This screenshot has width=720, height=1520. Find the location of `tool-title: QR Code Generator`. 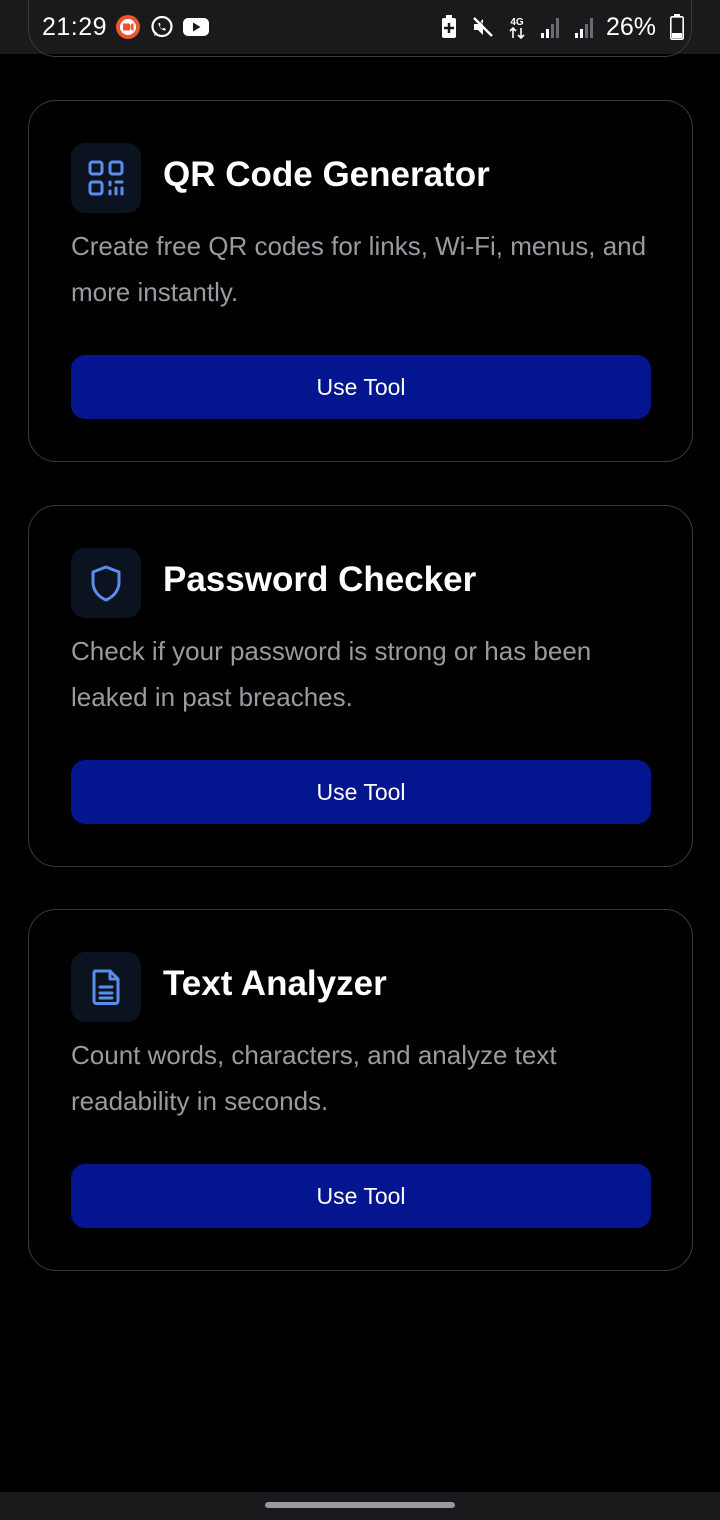

tool-title: QR Code Generator is located at coordinates (326, 174).